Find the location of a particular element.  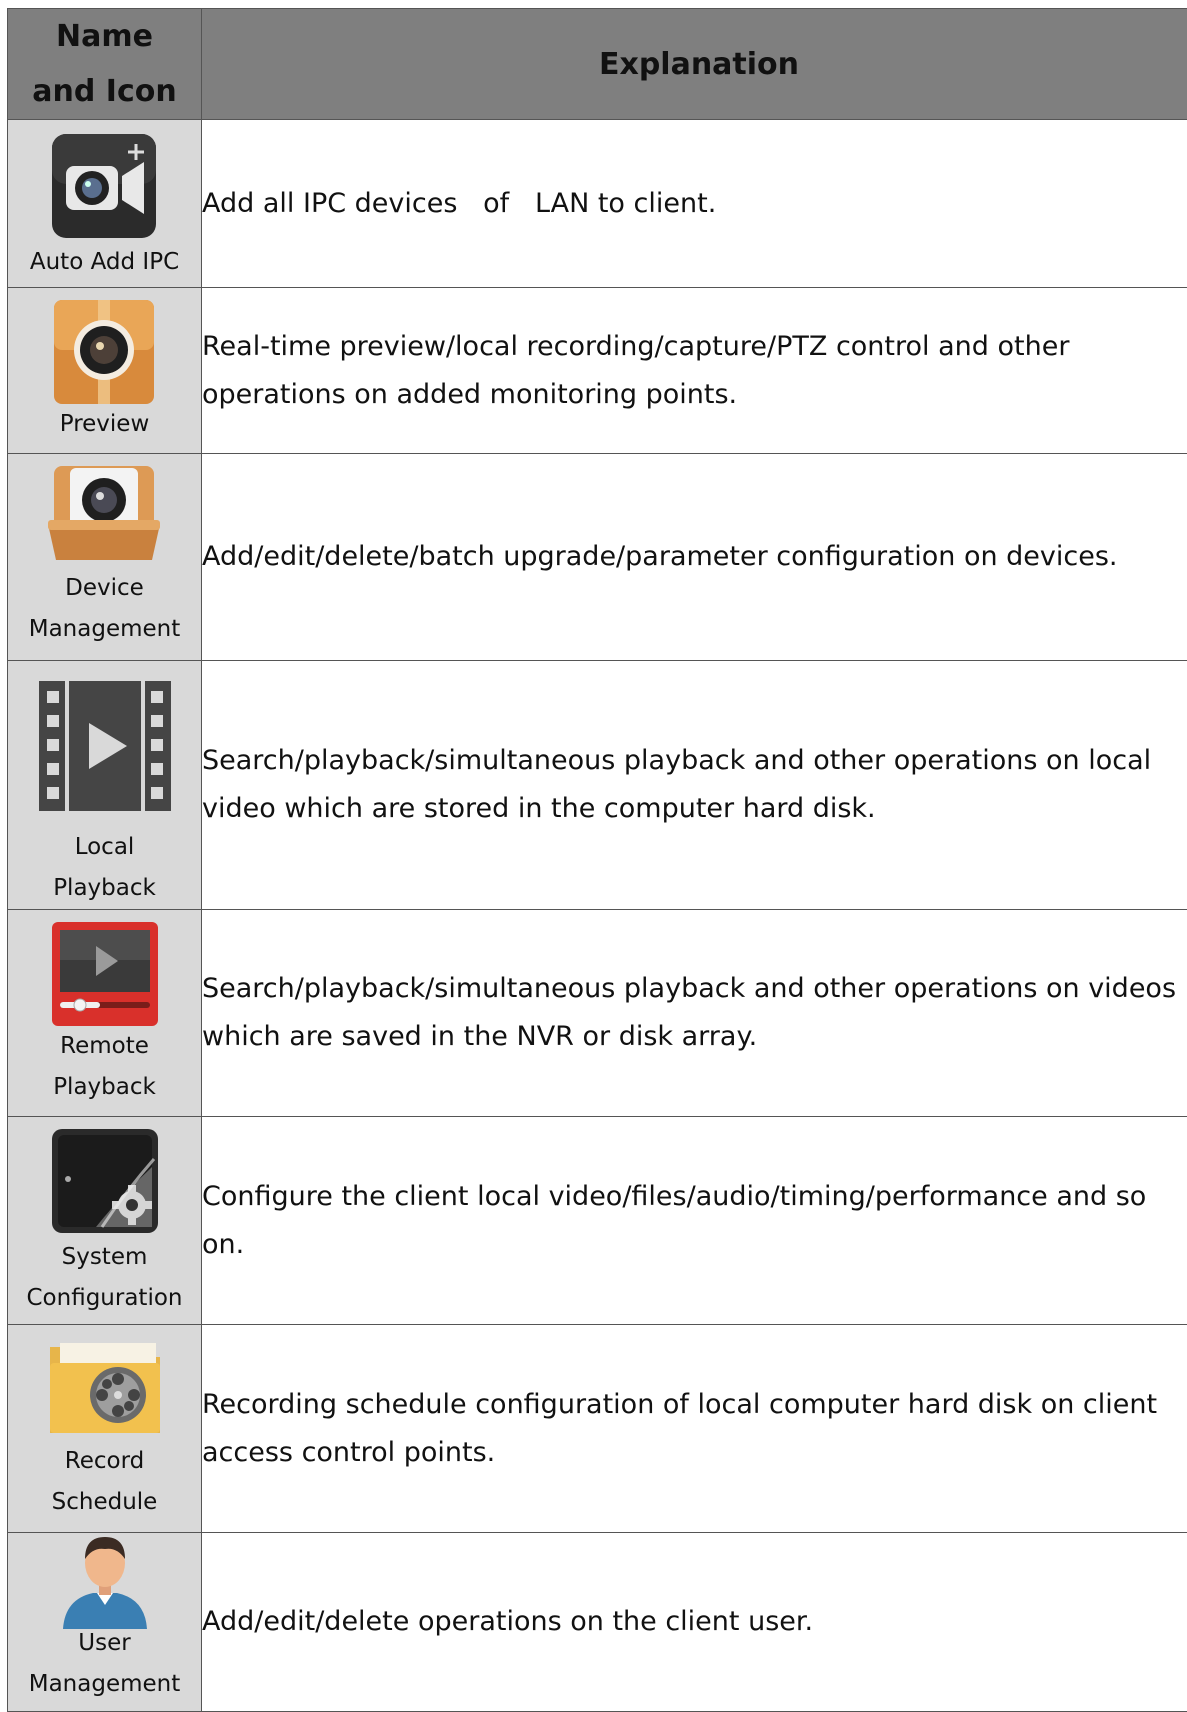

row-name-line: Configuration is located at coordinates (104, 1298).